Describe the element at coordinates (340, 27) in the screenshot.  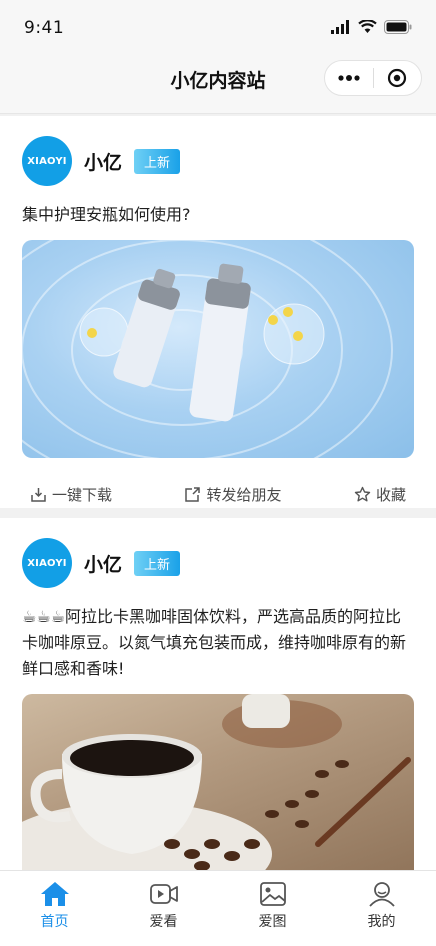
I see `signal-icon` at that location.